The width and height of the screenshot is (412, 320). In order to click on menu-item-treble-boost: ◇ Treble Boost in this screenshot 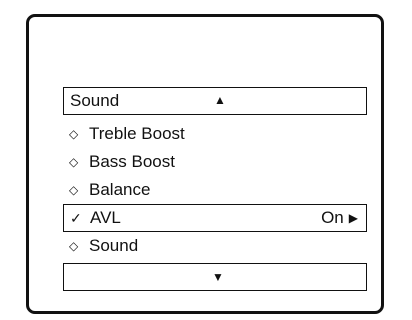, I will do `click(215, 134)`.